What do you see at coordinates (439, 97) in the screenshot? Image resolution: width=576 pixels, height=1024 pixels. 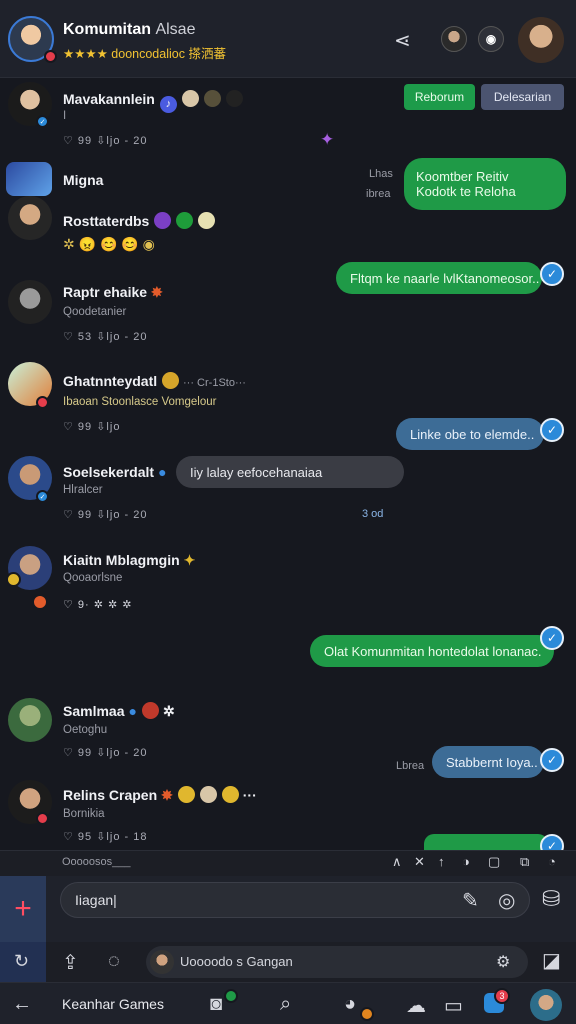 I see `primary-button: Reborum` at bounding box center [439, 97].